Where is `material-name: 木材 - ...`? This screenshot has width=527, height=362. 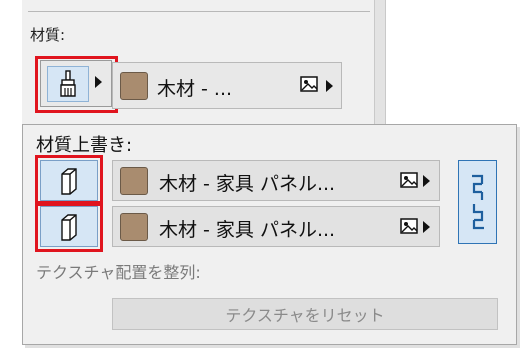
material-name: 木材 - ... is located at coordinates (195, 89).